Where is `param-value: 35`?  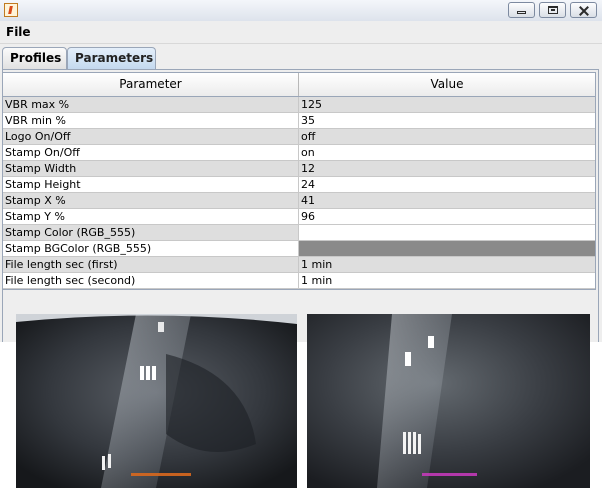
param-value: 35 is located at coordinates (447, 120).